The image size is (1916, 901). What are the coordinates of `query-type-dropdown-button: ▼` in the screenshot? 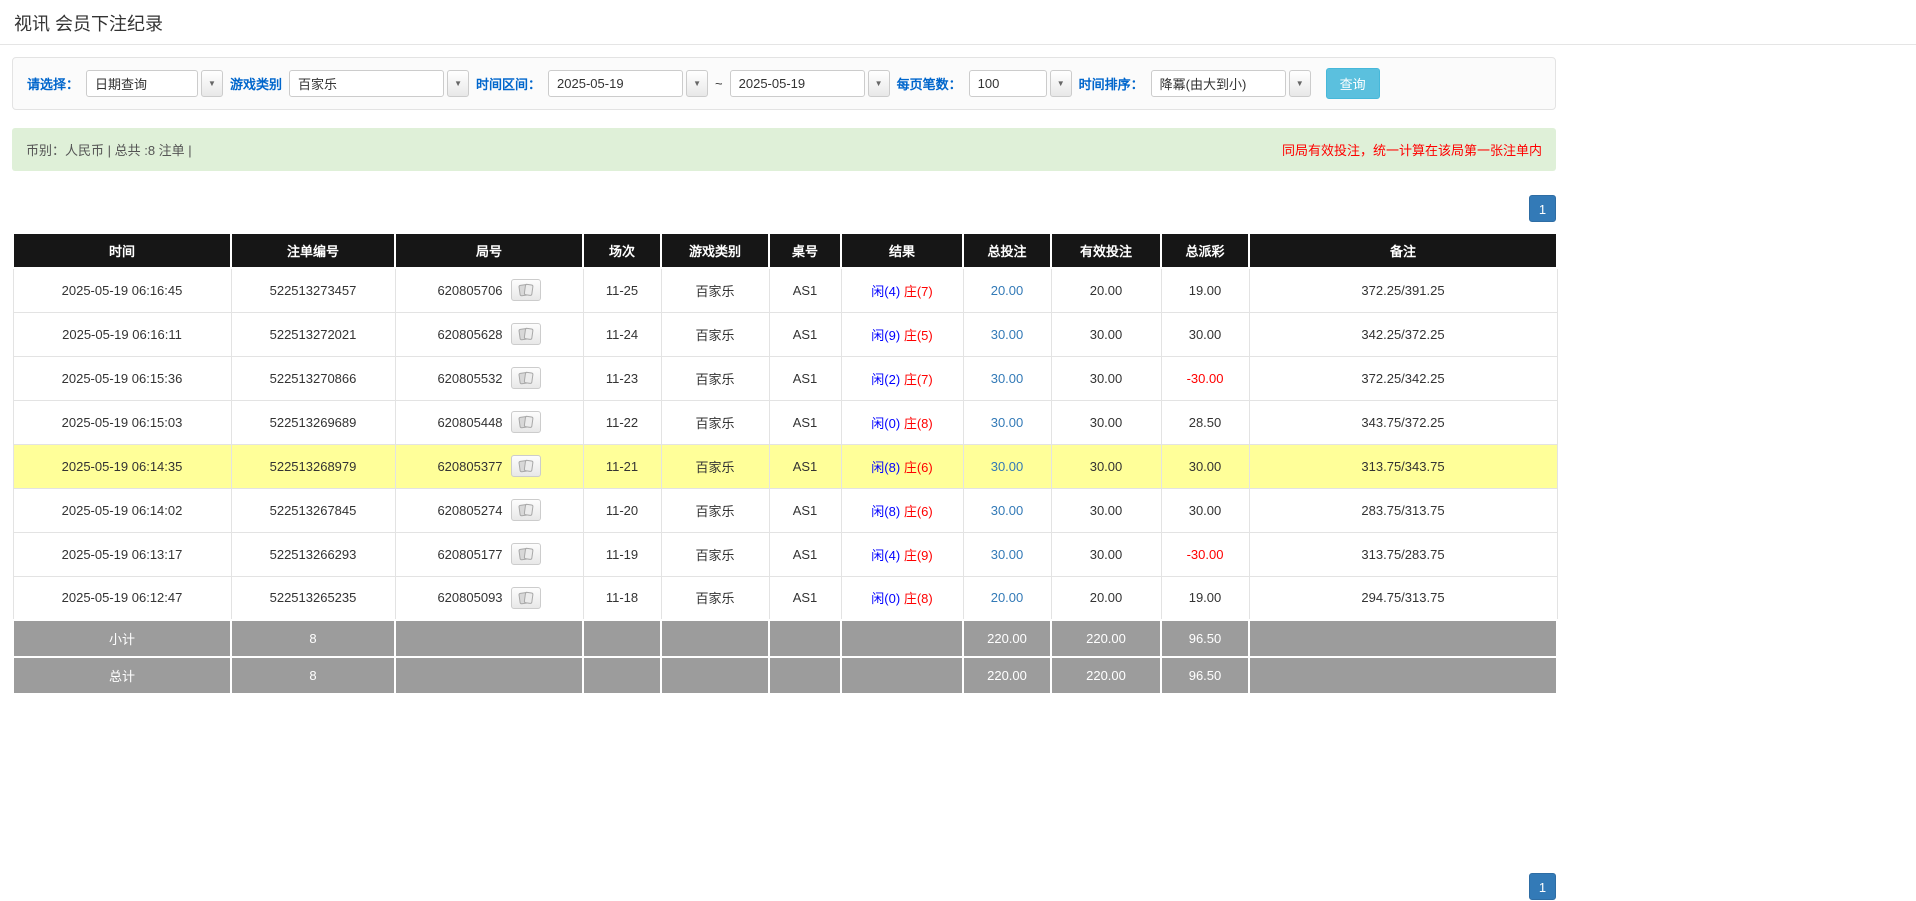 It's located at (212, 83).